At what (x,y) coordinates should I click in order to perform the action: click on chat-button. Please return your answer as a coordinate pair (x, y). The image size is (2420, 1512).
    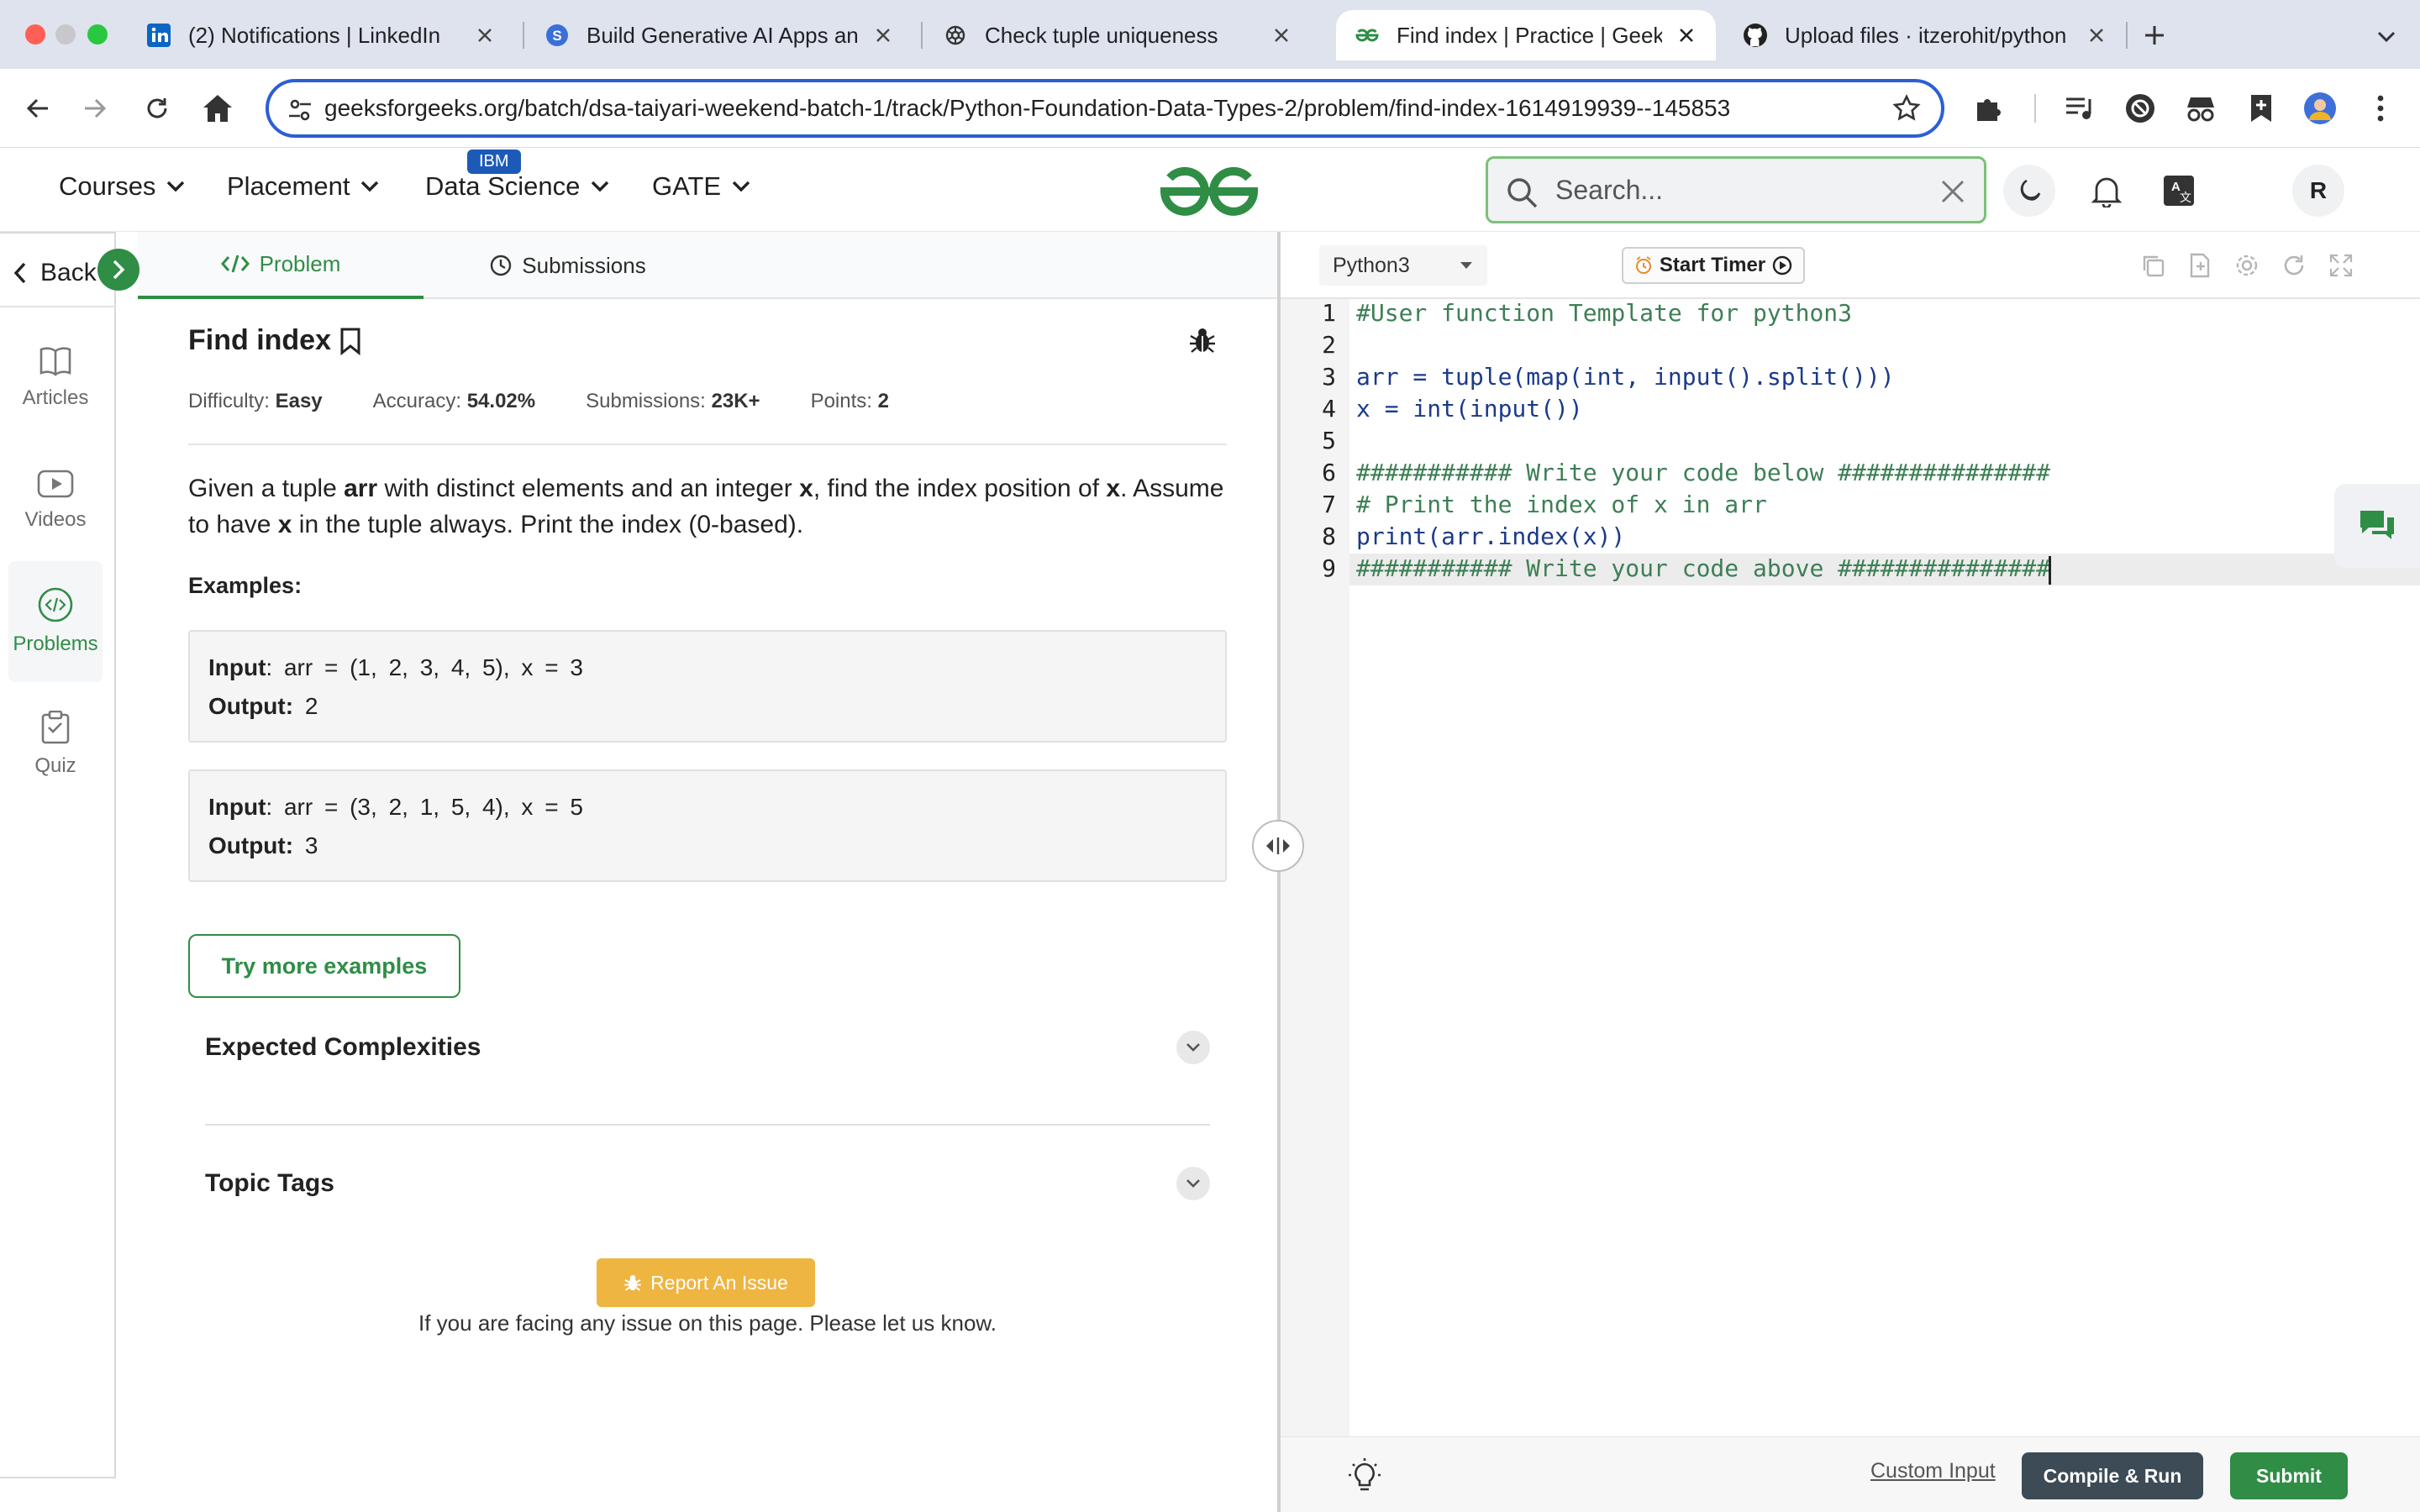
    Looking at the image, I should click on (2377, 526).